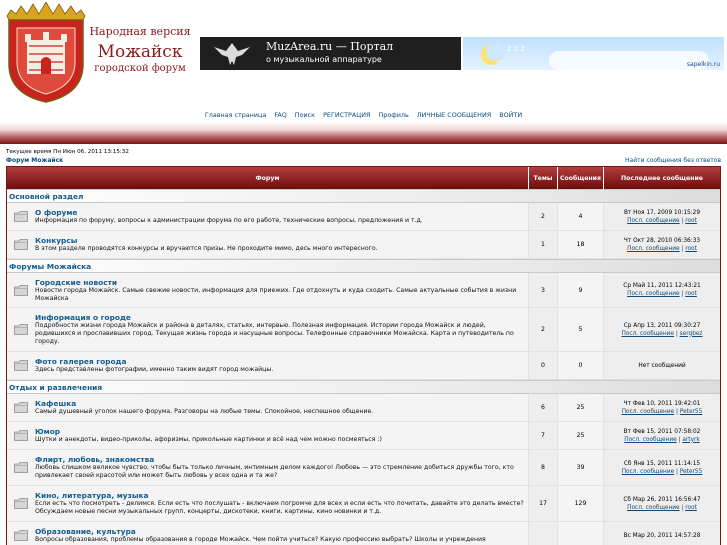 This screenshot has height=545, width=727. I want to click on nav-home: Главная страница, so click(235, 115).